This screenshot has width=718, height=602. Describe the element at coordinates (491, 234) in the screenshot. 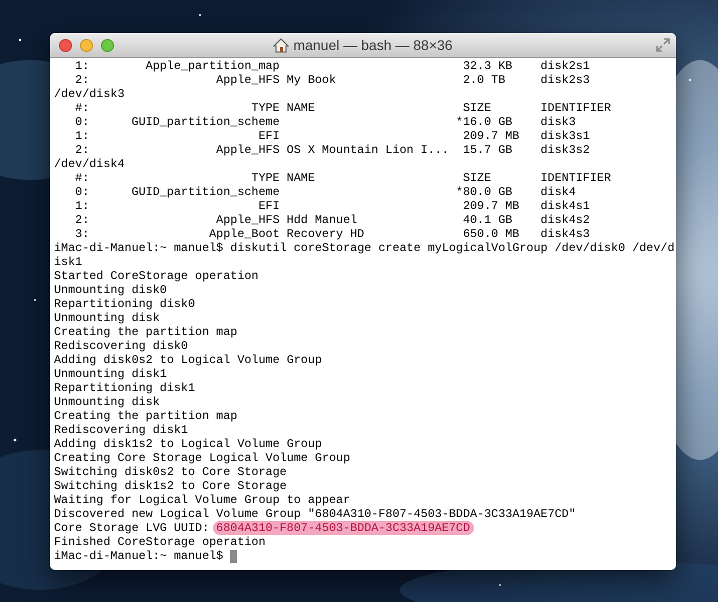

I see `size-cell-text: 650.0 MB` at that location.